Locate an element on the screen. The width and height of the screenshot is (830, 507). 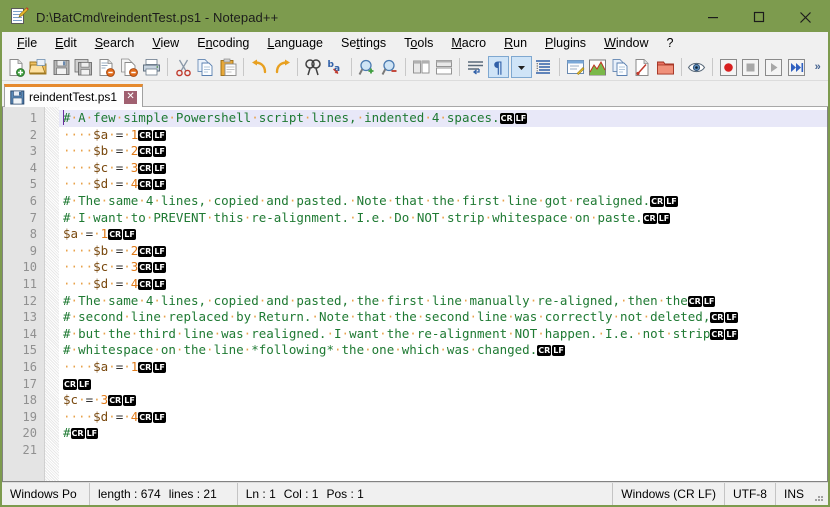
toolbar-separator is located at coordinates (681, 67).